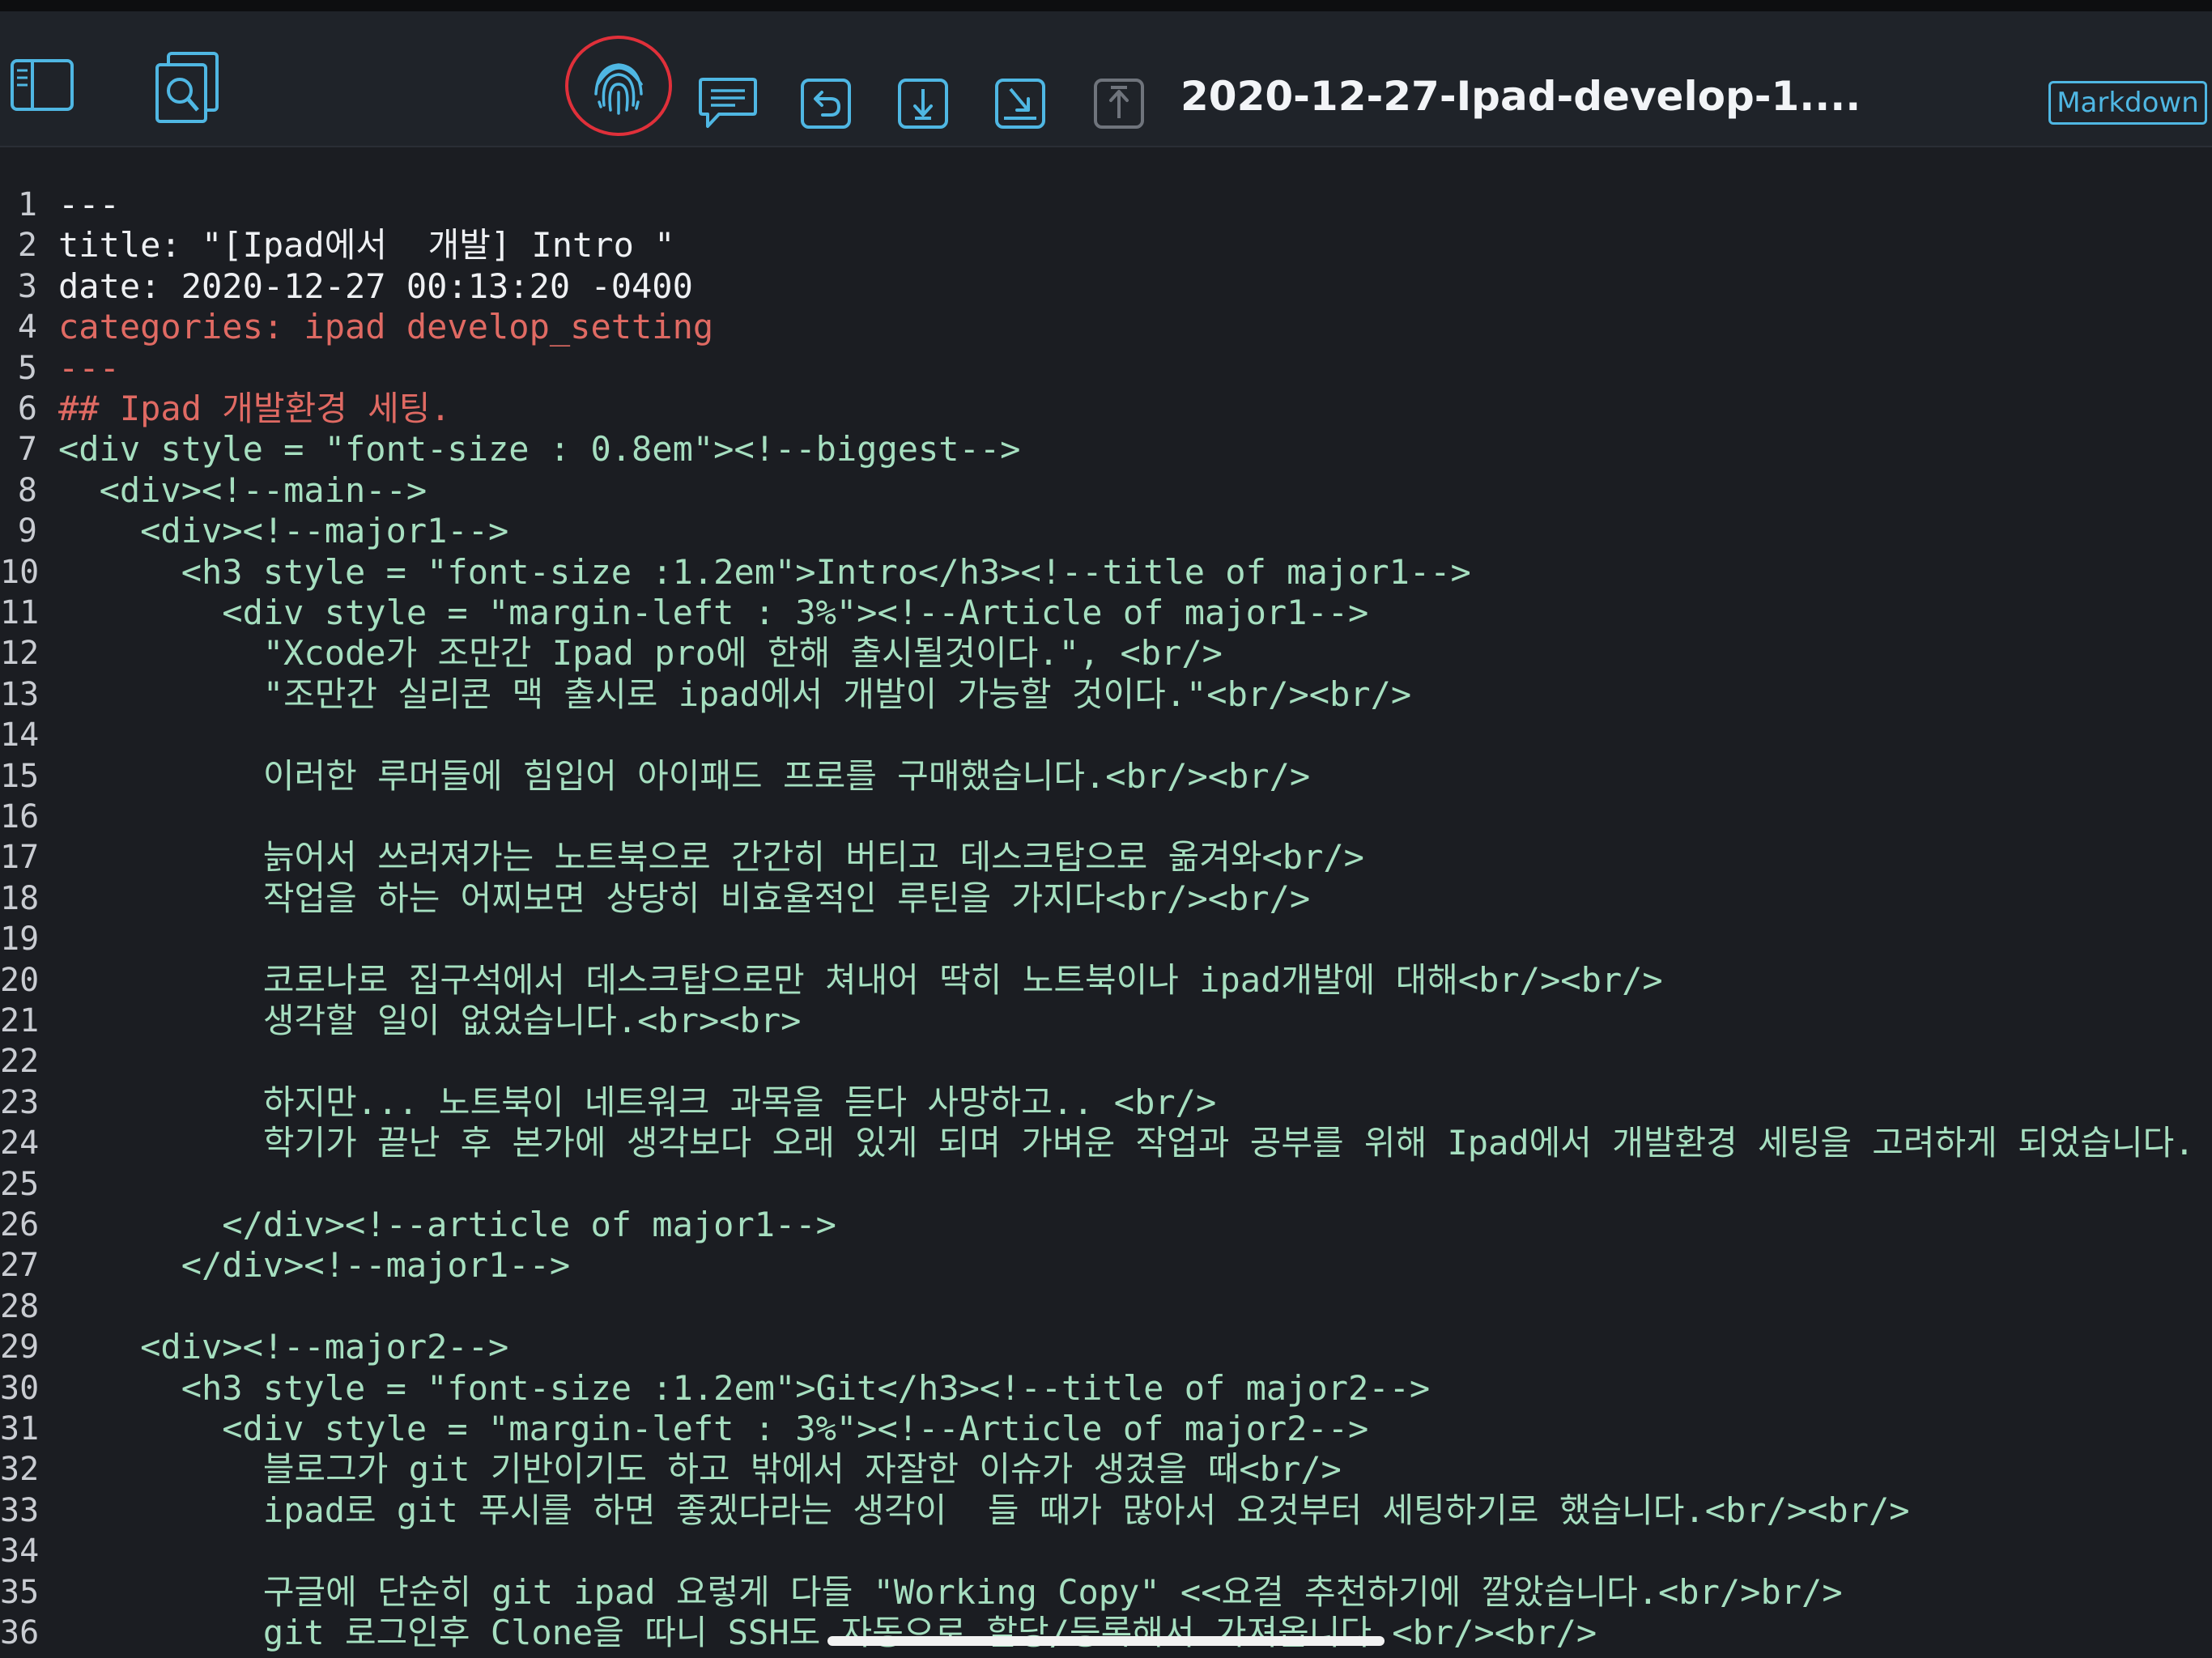  What do you see at coordinates (20, 1306) in the screenshot?
I see `line-number: 28` at bounding box center [20, 1306].